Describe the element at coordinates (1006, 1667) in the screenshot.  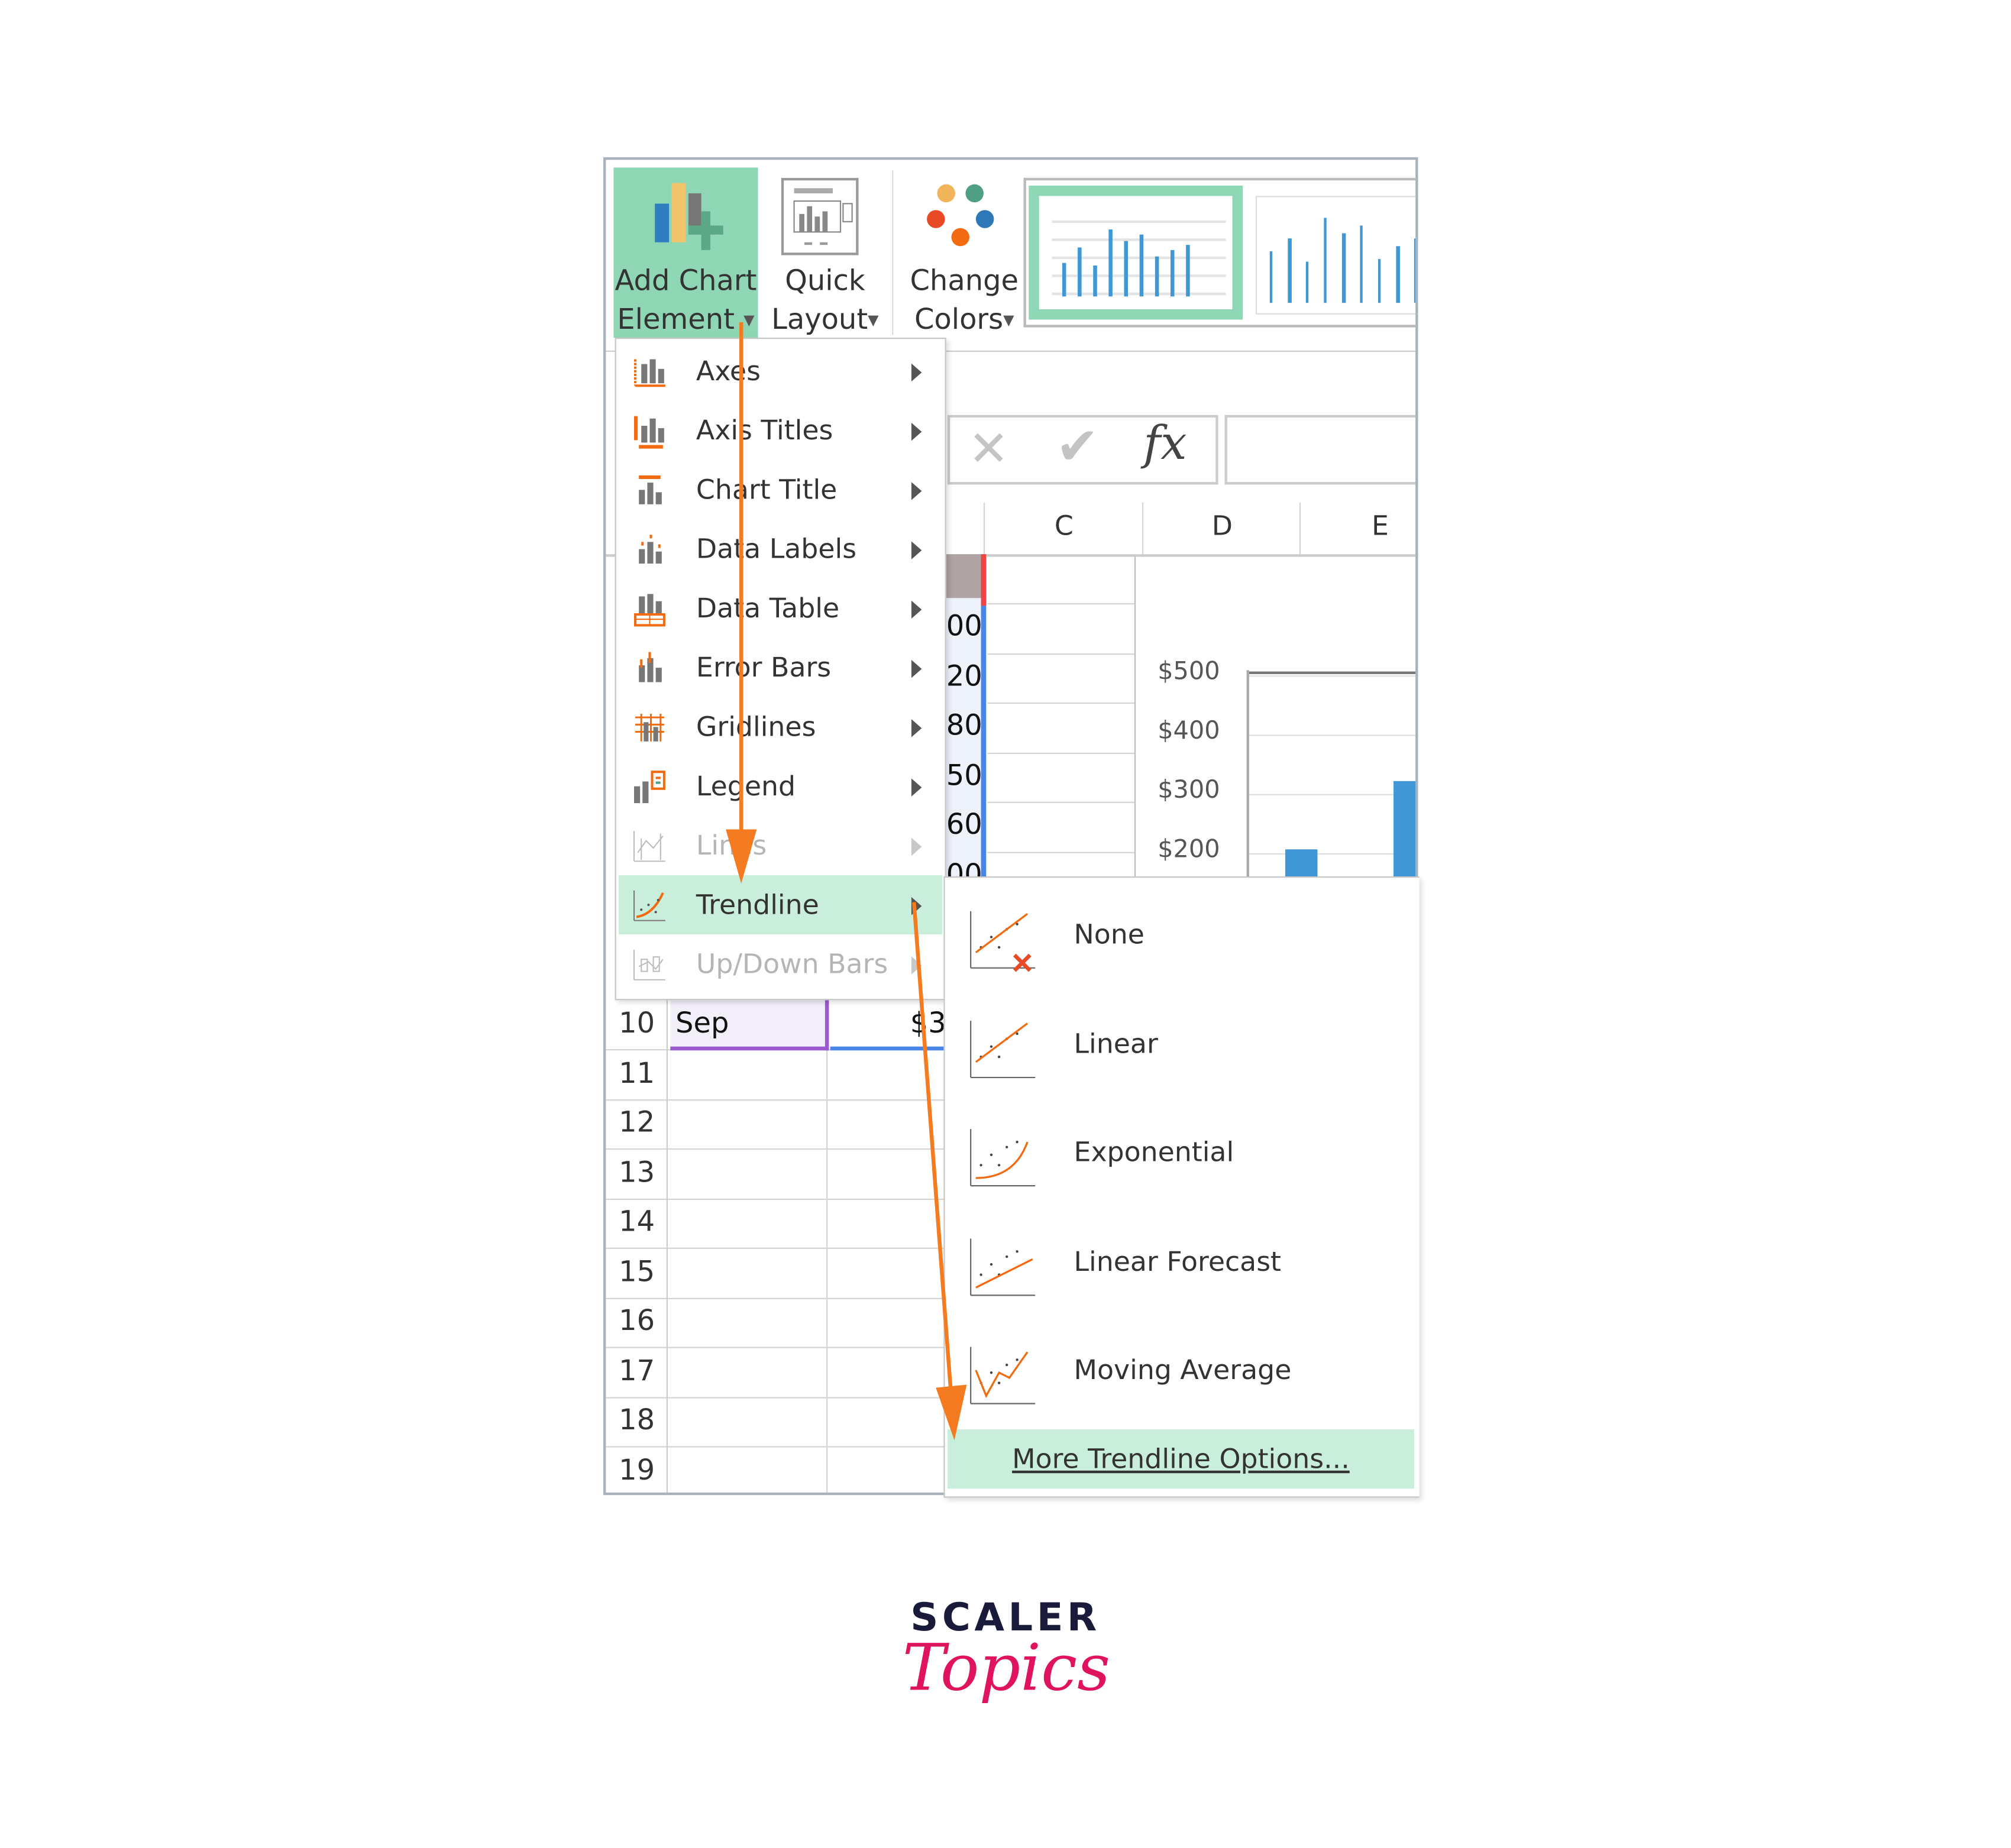
I see `logo-text: Topics` at that location.